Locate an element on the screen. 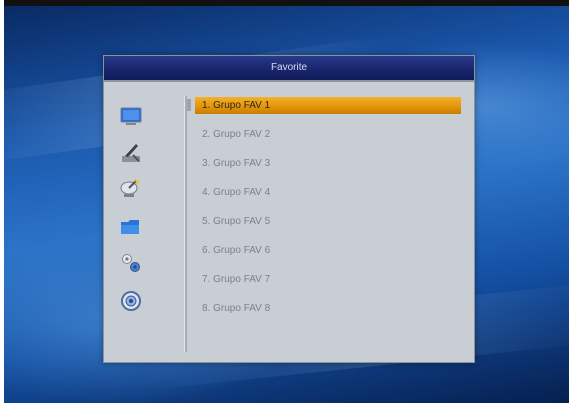 The width and height of the screenshot is (573, 407). favorite-group-6: 6. Grupo FAV 6 is located at coordinates (328, 250).